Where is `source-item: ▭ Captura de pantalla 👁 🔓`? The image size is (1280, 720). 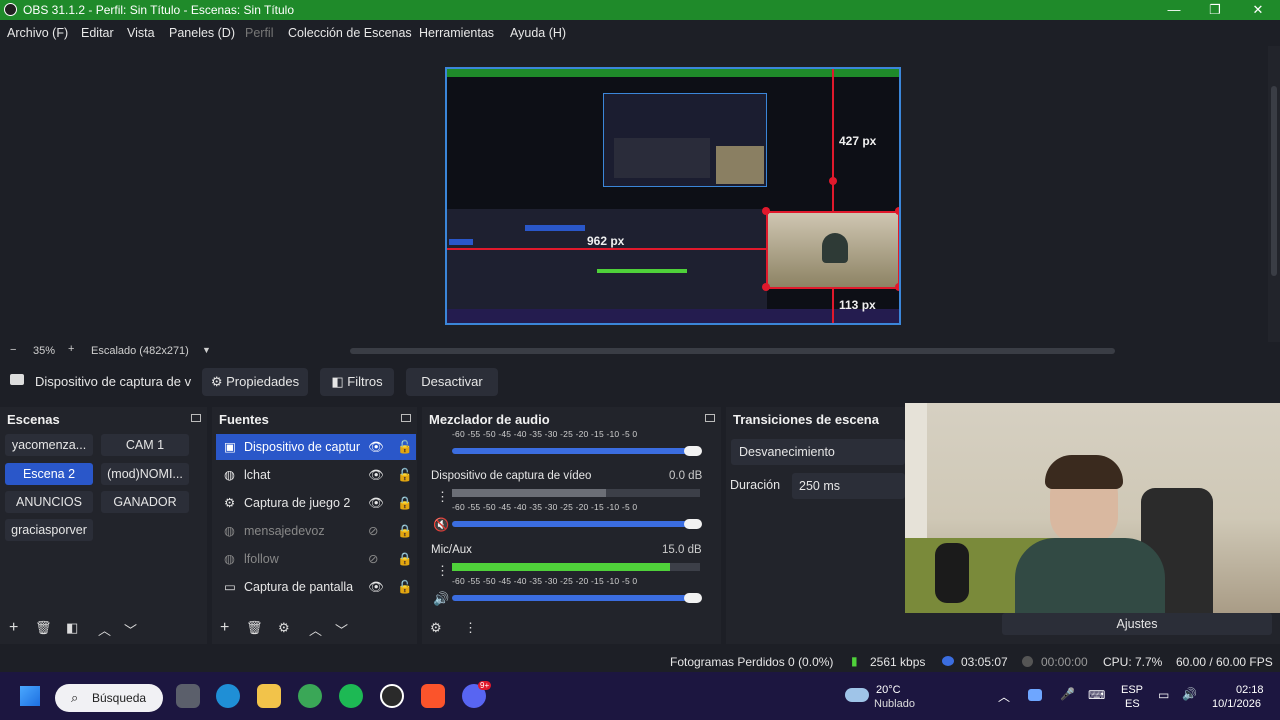
source-item: ▭ Captura de pantalla 👁 🔓 is located at coordinates (316, 587).